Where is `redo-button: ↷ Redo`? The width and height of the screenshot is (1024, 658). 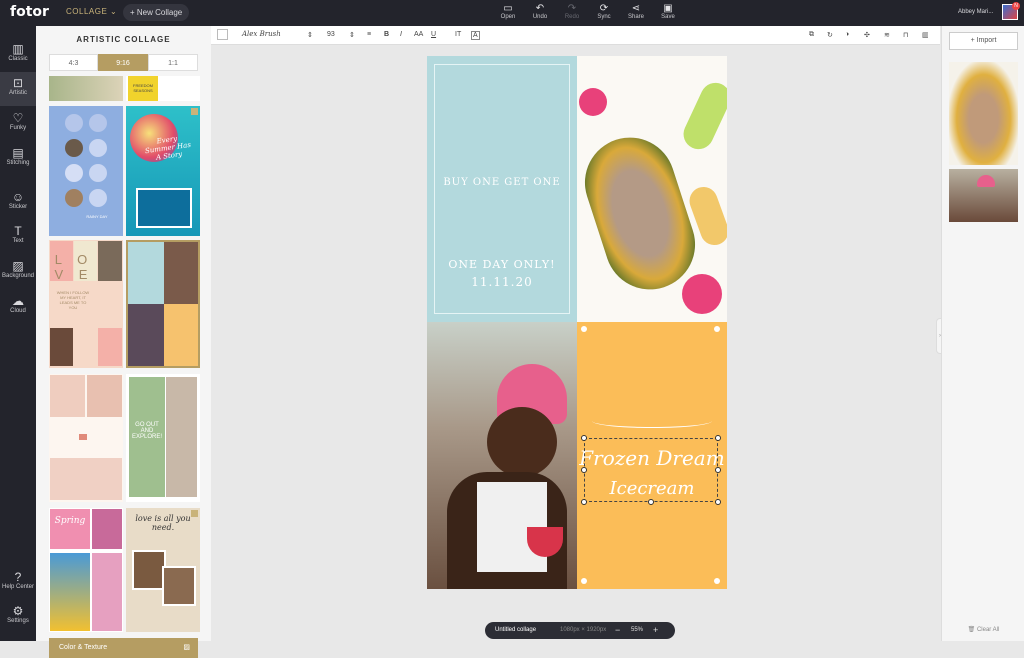
redo-button: ↷ Redo is located at coordinates (572, 11).